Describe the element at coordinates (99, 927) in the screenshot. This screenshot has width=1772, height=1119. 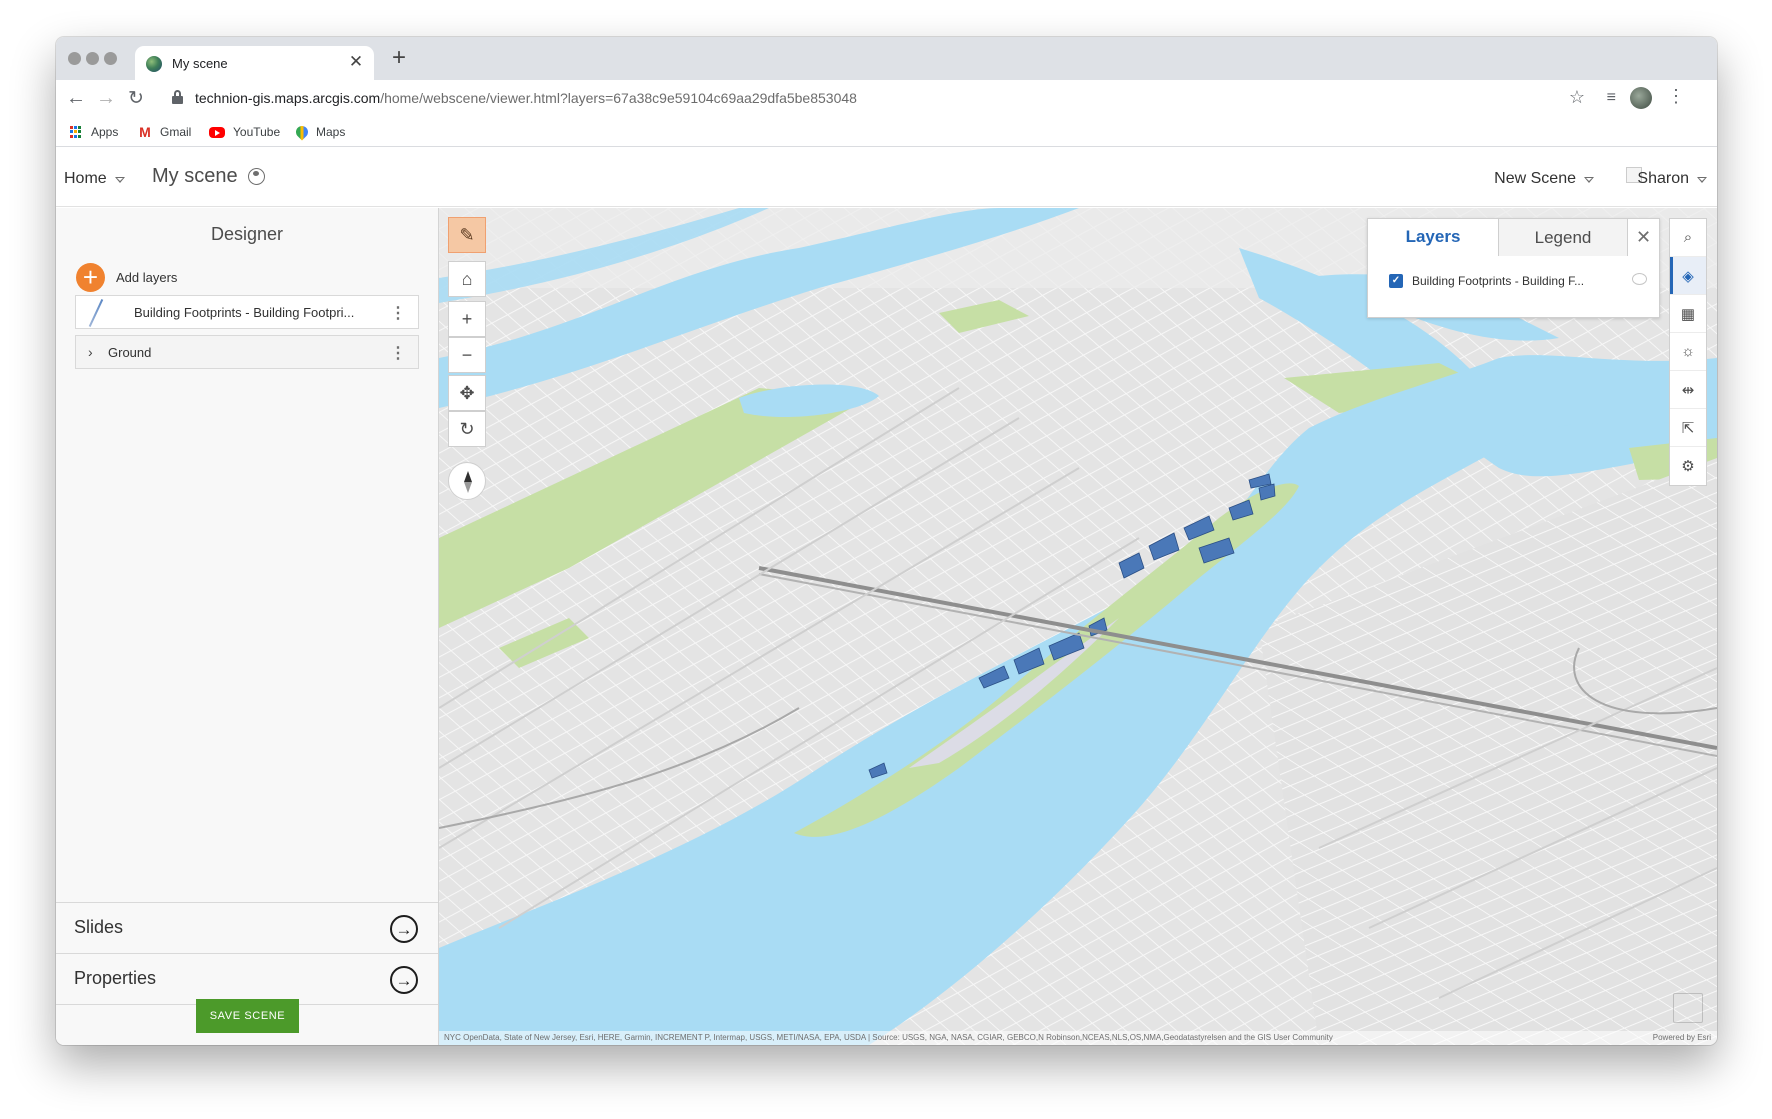
I see `slides-label: Slides` at that location.